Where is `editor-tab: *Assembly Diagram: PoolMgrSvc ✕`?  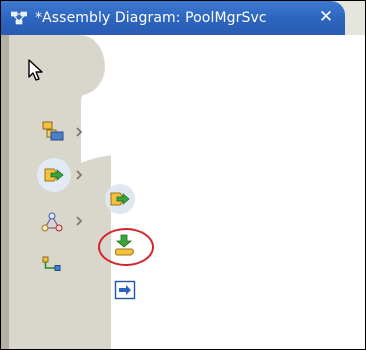 editor-tab: *Assembly Diagram: PoolMgrSvc ✕ is located at coordinates (173, 18).